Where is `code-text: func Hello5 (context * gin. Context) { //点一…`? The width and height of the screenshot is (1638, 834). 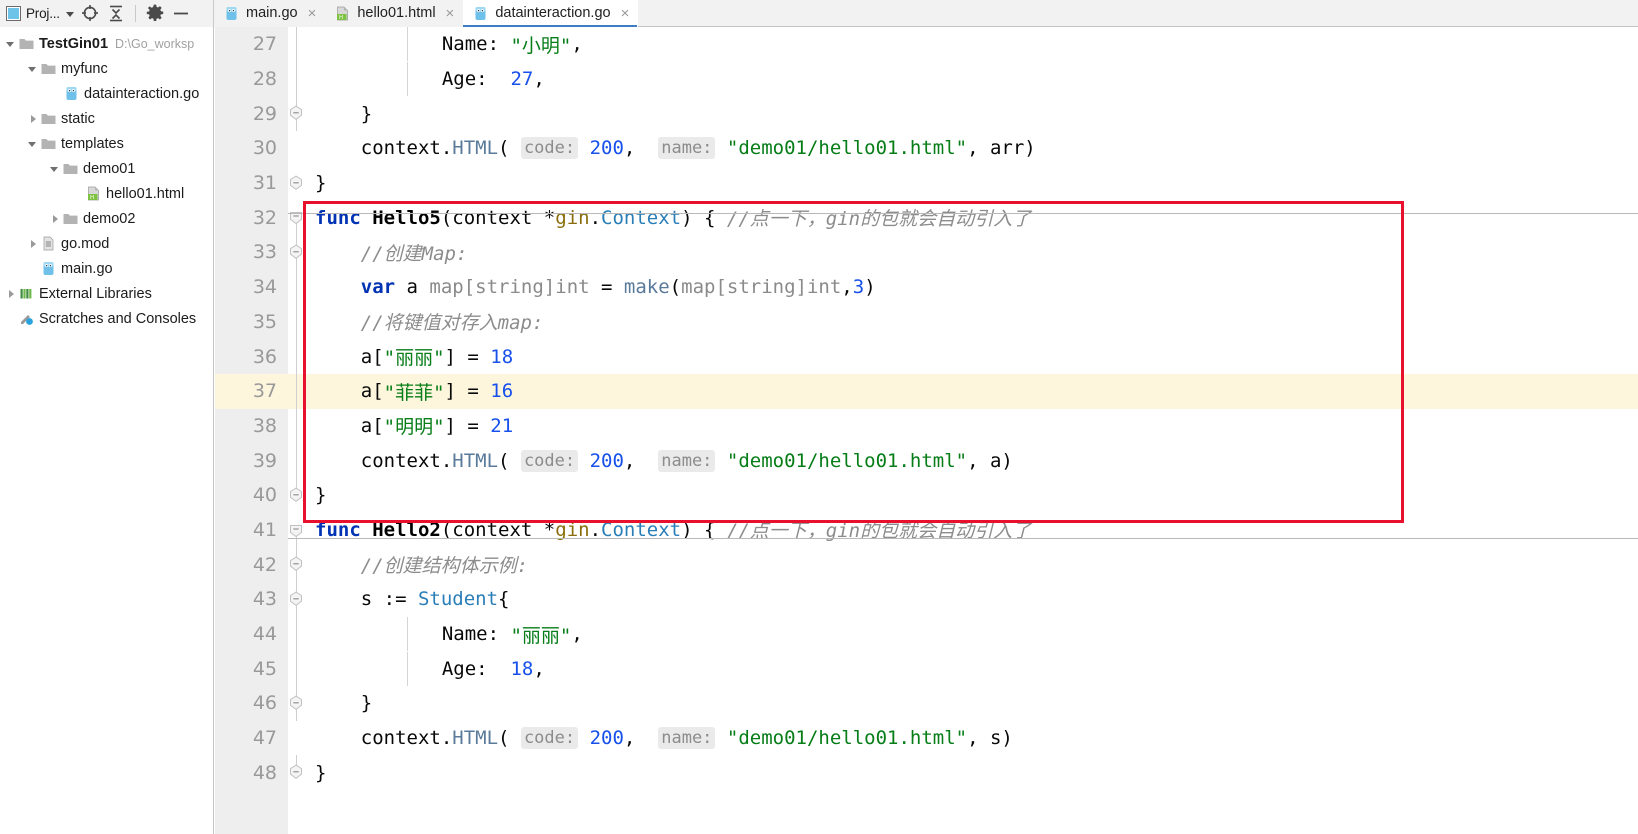
code-text: func Hello5 (context * gin. Context) { //点一… is located at coordinates (971, 218).